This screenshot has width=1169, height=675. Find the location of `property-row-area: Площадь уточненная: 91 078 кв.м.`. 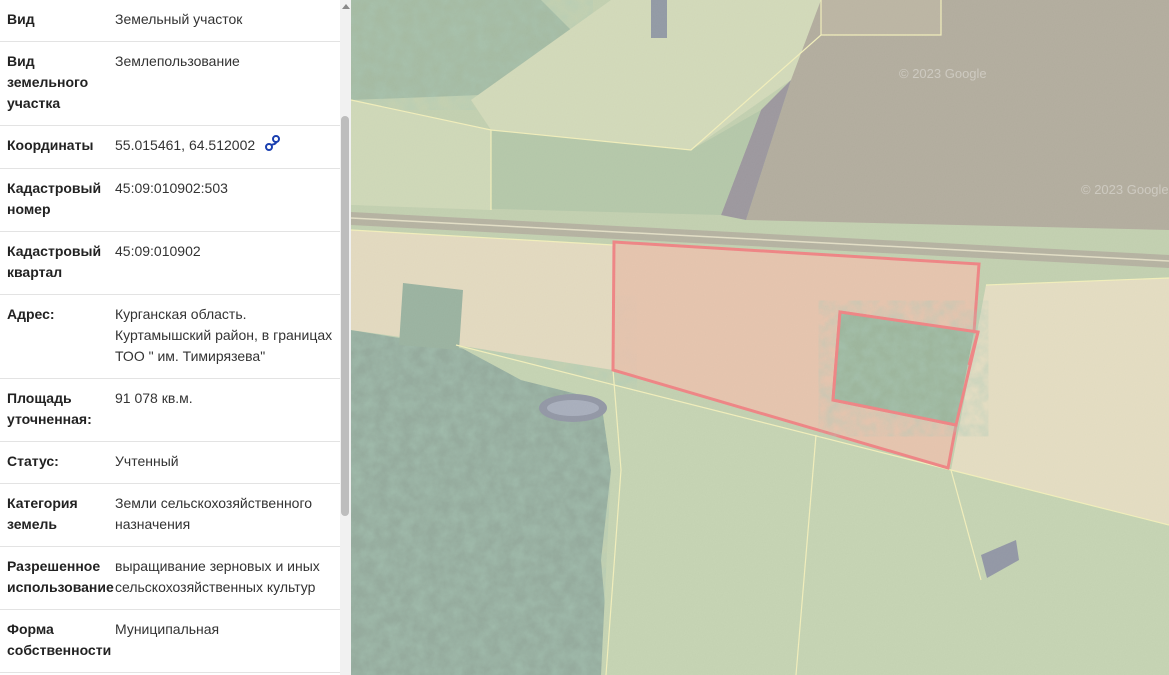

property-row-area: Площадь уточненная: 91 078 кв.м. is located at coordinates (170, 411).